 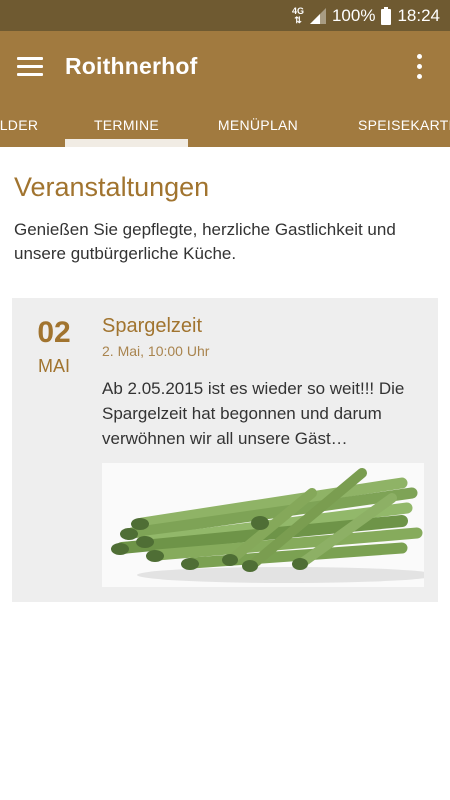 I want to click on status-icons: 4G ⇅ 100% 18:24, so click(x=366, y=15).